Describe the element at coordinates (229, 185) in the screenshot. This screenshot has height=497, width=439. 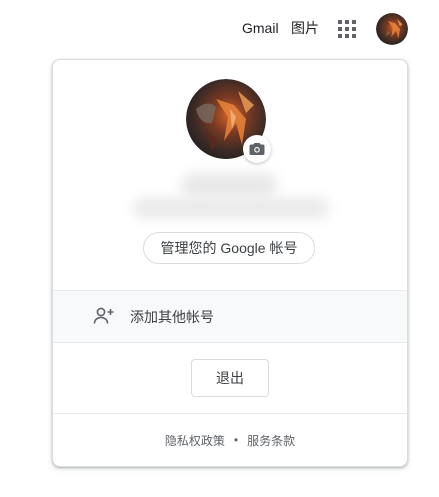
I see `blurred-account-name` at that location.